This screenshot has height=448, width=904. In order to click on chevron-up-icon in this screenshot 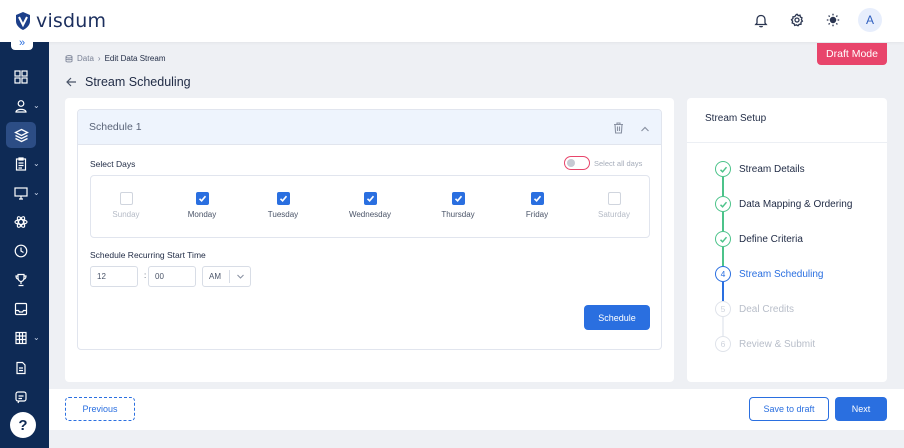, I will do `click(645, 130)`.